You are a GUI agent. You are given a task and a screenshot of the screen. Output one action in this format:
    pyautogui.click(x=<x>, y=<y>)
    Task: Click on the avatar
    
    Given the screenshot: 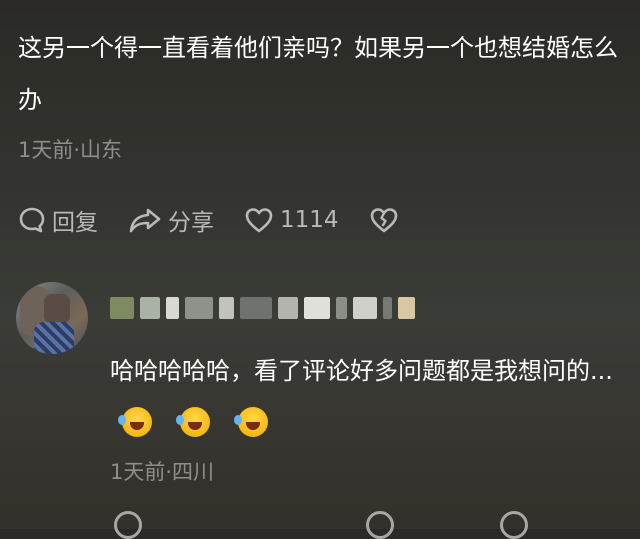 What is the action you would take?
    pyautogui.click(x=52, y=318)
    